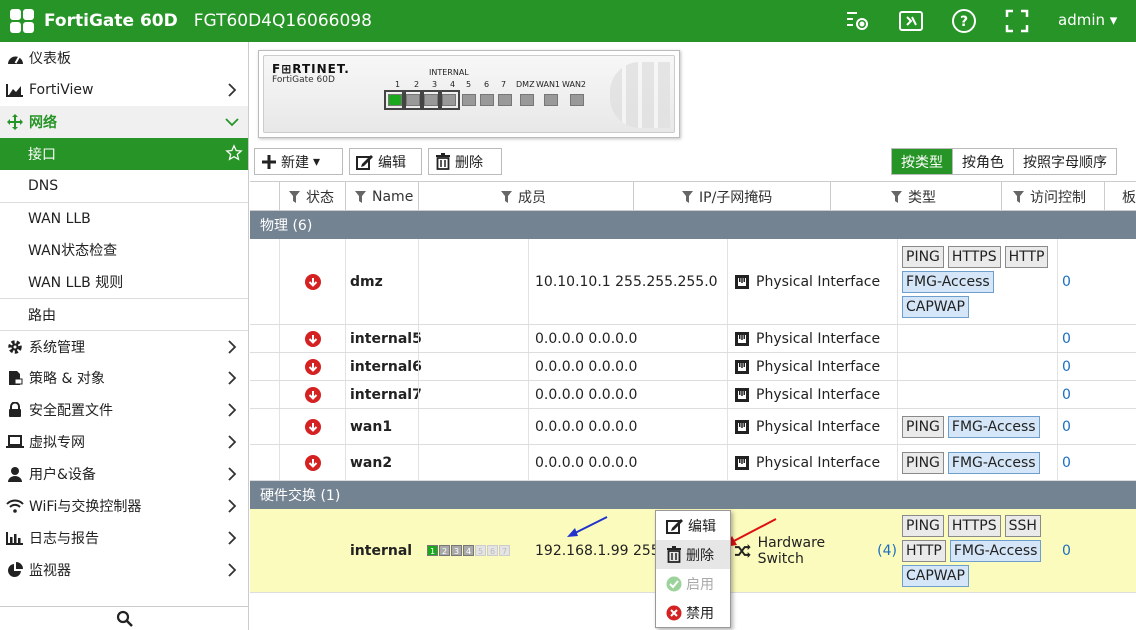  Describe the element at coordinates (124, 538) in the screenshot. I see `sidebar-item-log-report: 日志与报告` at that location.